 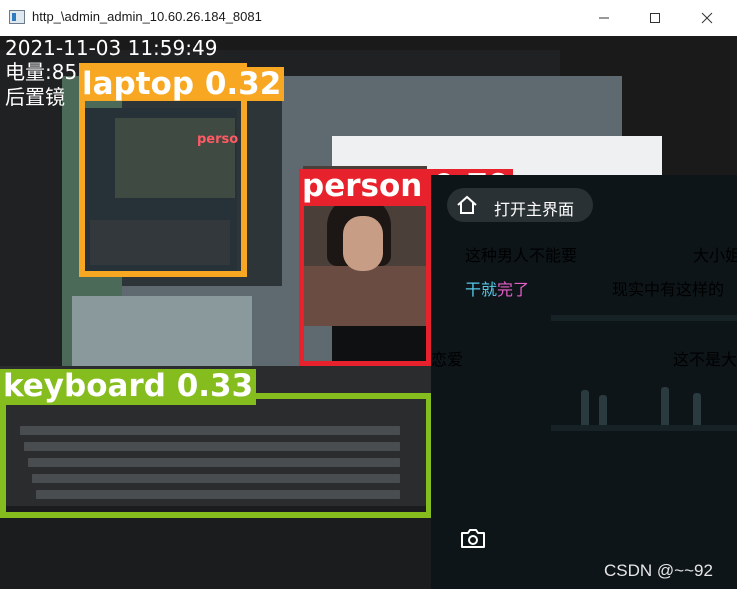 I want to click on watermark: CSDN @~~92, so click(x=658, y=570).